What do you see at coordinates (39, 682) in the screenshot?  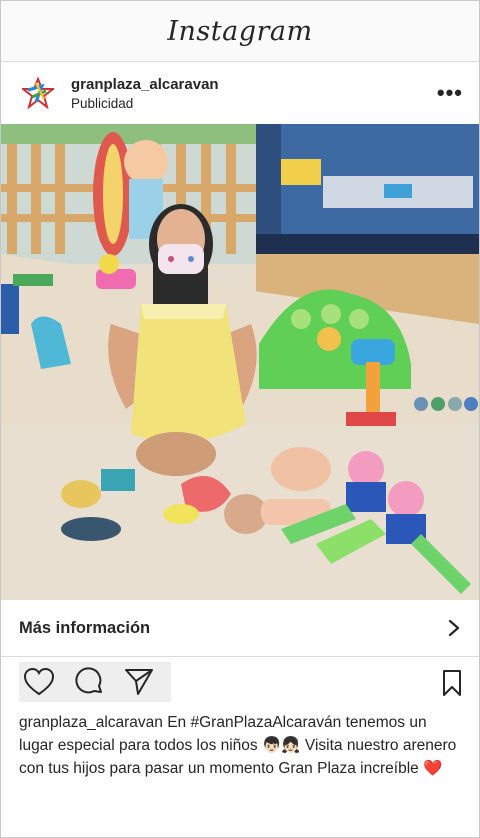 I see `heart-icon` at bounding box center [39, 682].